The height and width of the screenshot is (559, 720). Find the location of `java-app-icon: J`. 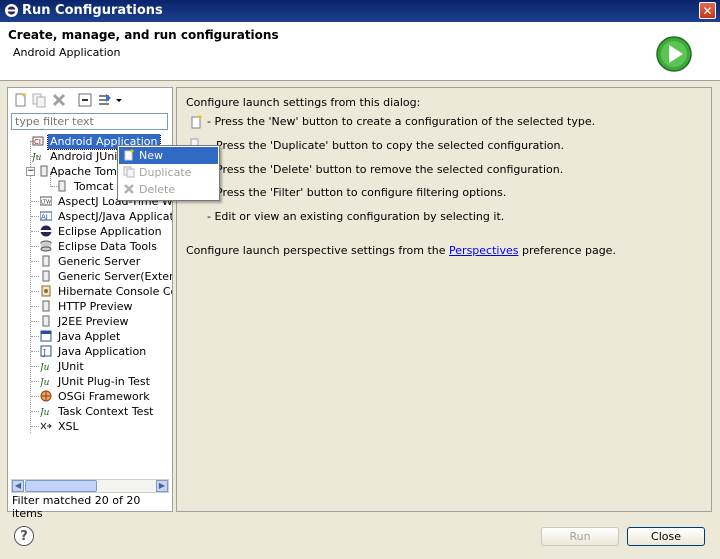

java-app-icon: J is located at coordinates (46, 351).